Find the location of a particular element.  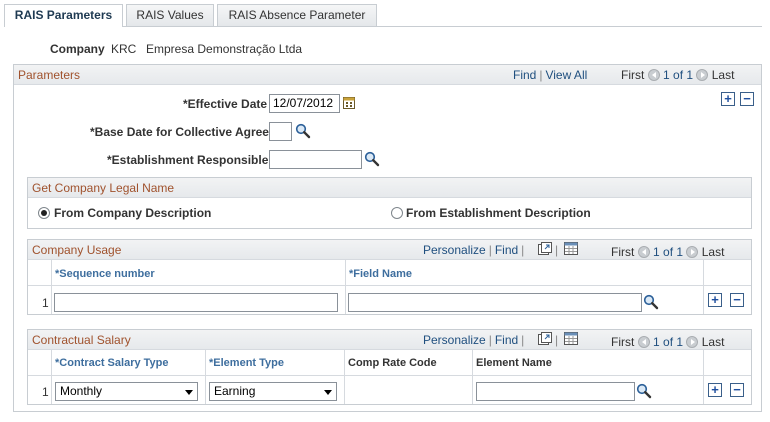

tab-rais-values: RAIS Values is located at coordinates (170, 15).